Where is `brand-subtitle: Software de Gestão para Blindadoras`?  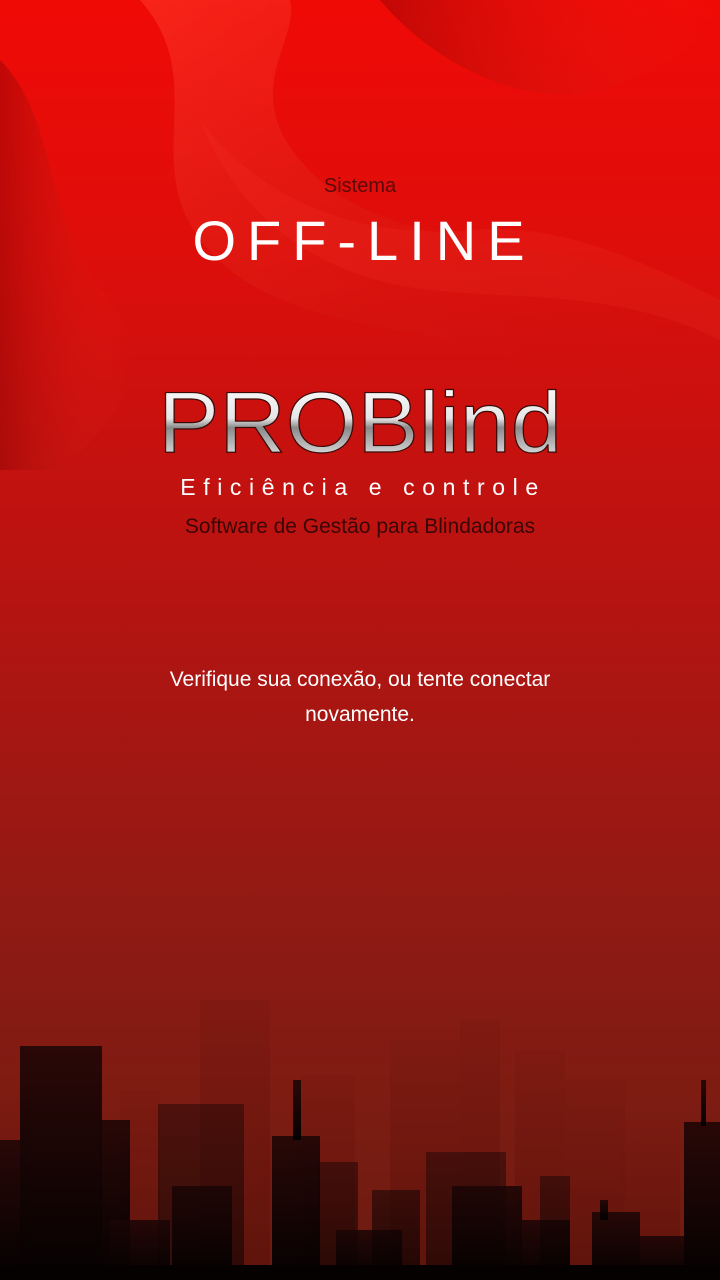
brand-subtitle: Software de Gestão para Blindadoras is located at coordinates (360, 526).